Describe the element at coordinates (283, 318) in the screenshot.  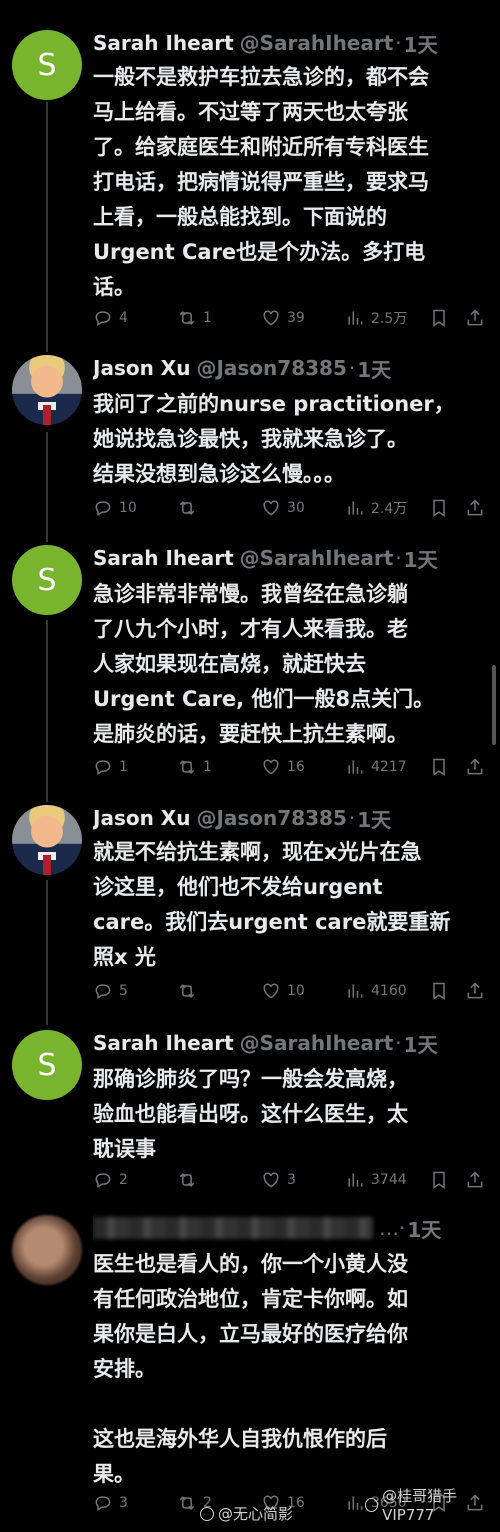
I see `like-button: 39` at that location.